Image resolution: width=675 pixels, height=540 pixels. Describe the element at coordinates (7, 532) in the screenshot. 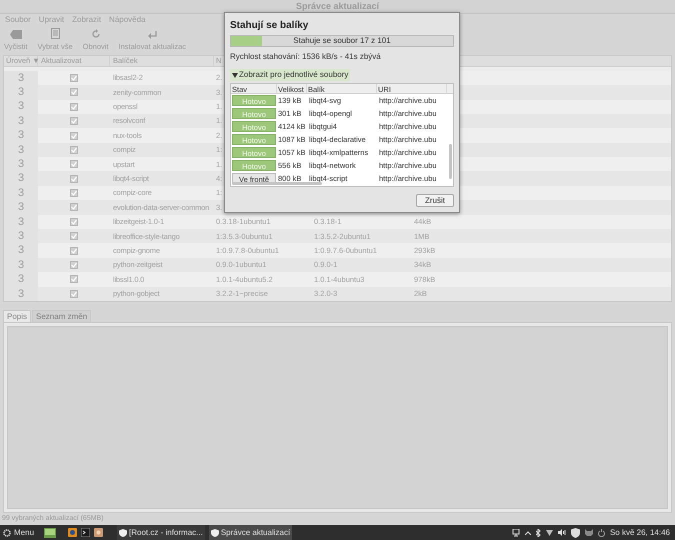

I see `gear-icon` at that location.